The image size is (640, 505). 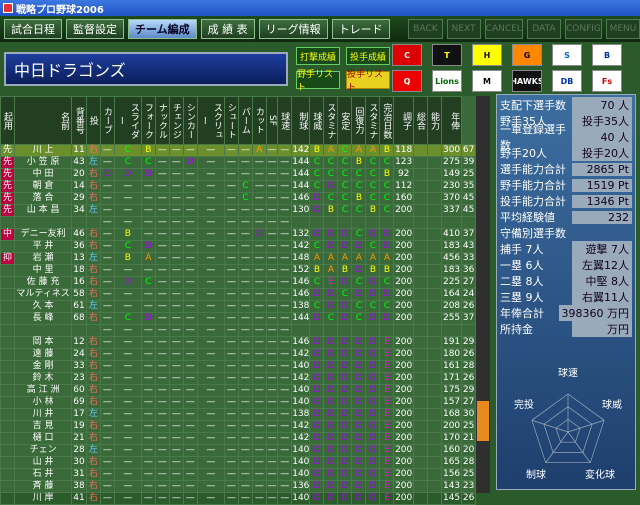 I want to click on team-logo-2: H, so click(x=487, y=55).